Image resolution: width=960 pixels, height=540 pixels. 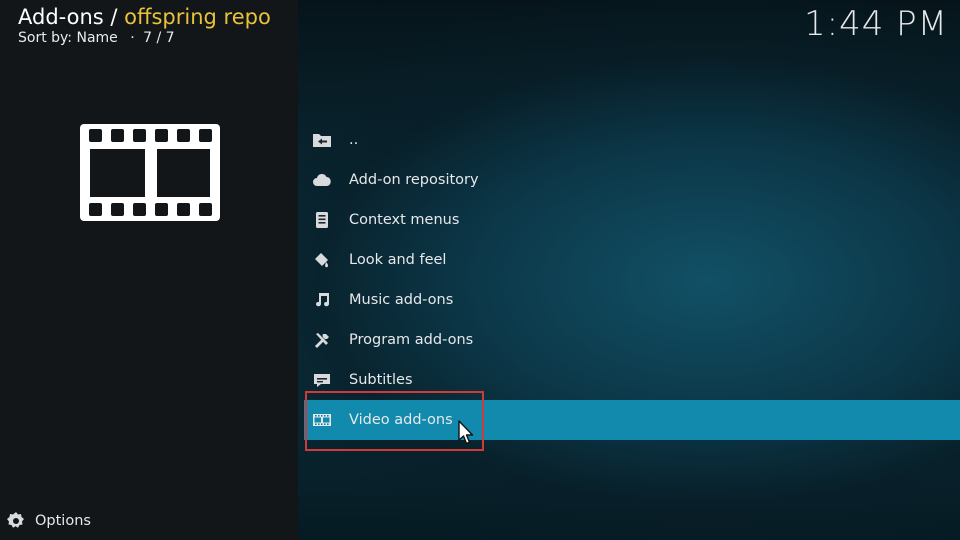 What do you see at coordinates (323, 300) in the screenshot?
I see `music-note-icon` at bounding box center [323, 300].